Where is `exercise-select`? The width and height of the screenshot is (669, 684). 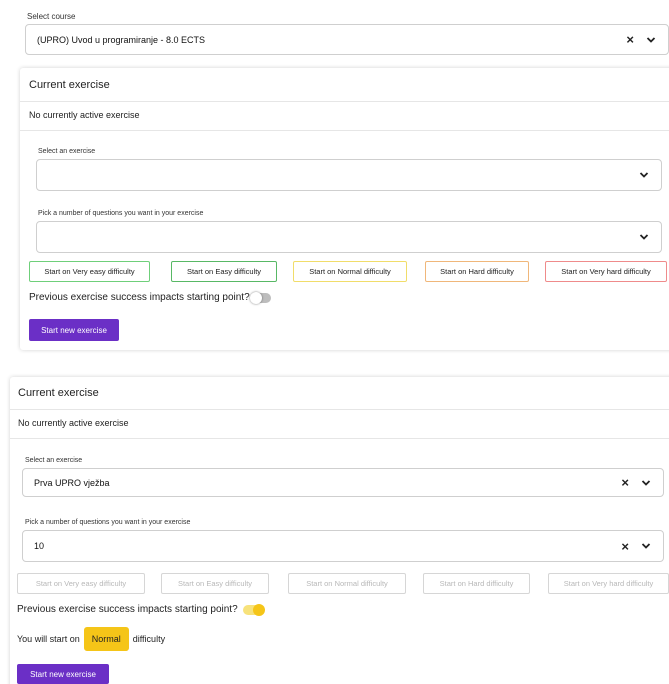
exercise-select is located at coordinates (349, 175).